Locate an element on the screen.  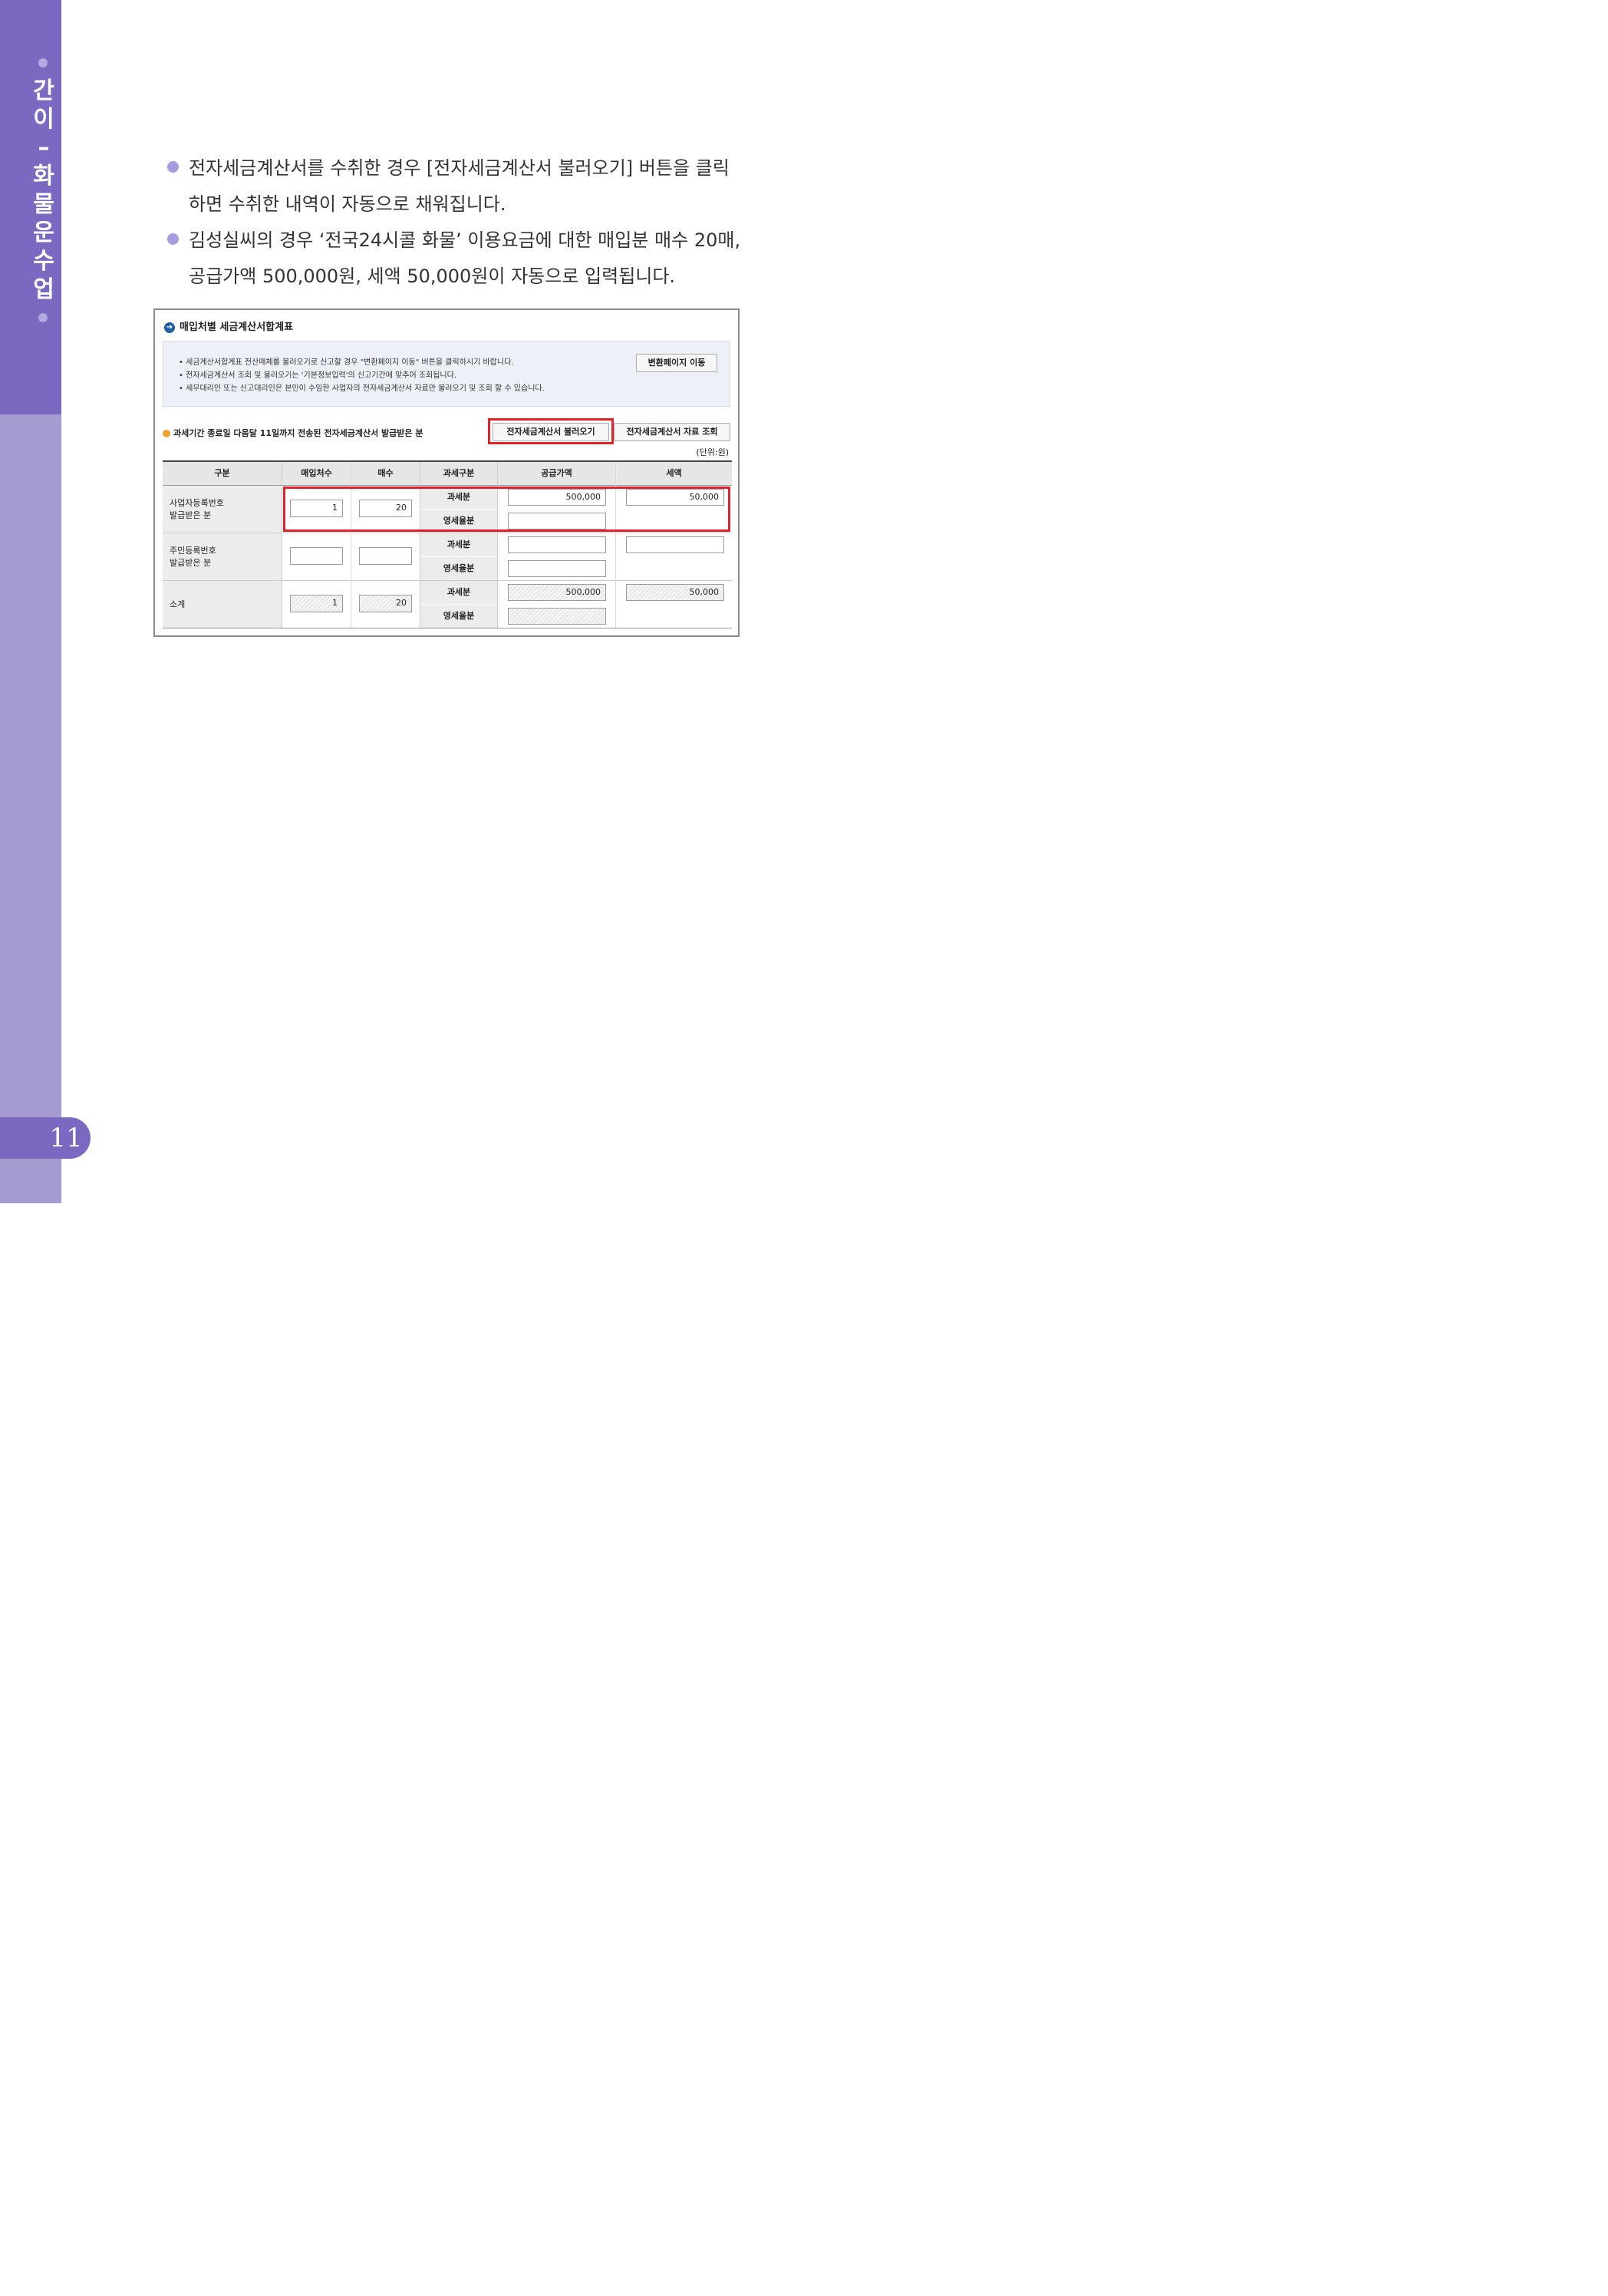
chapter-char: 물 is located at coordinates (43, 204).